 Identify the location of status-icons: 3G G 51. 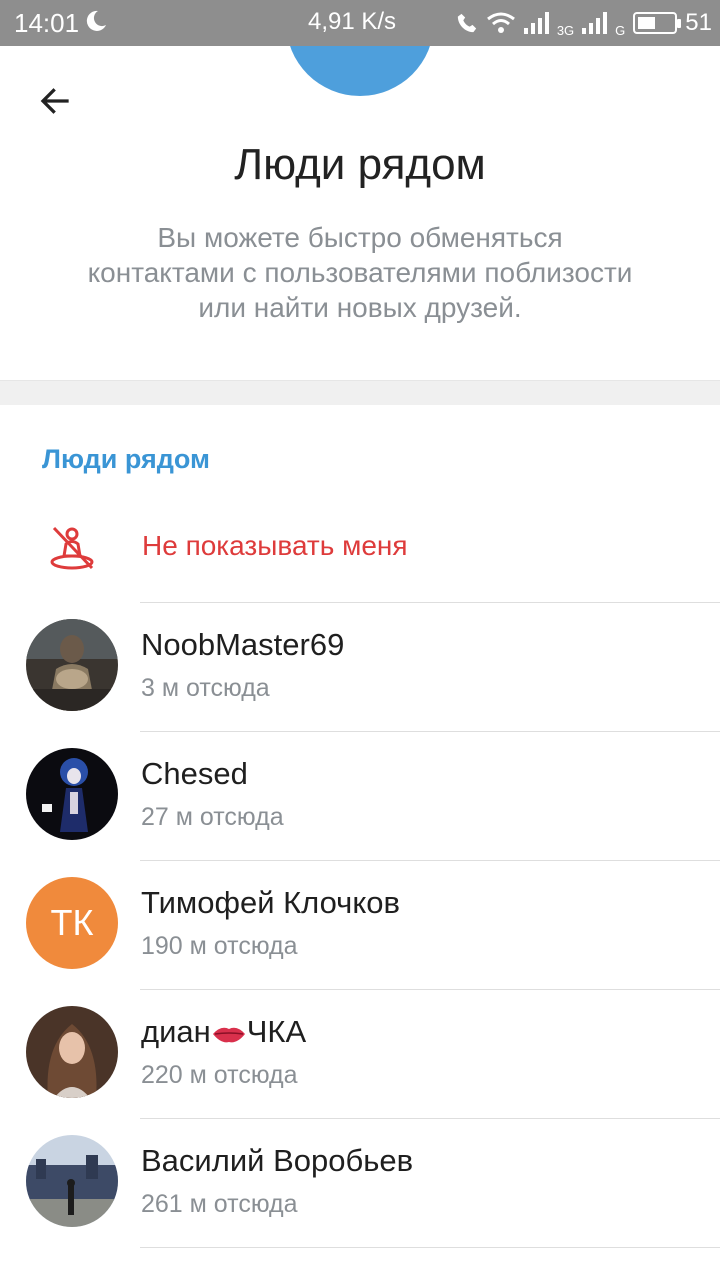
(584, 23).